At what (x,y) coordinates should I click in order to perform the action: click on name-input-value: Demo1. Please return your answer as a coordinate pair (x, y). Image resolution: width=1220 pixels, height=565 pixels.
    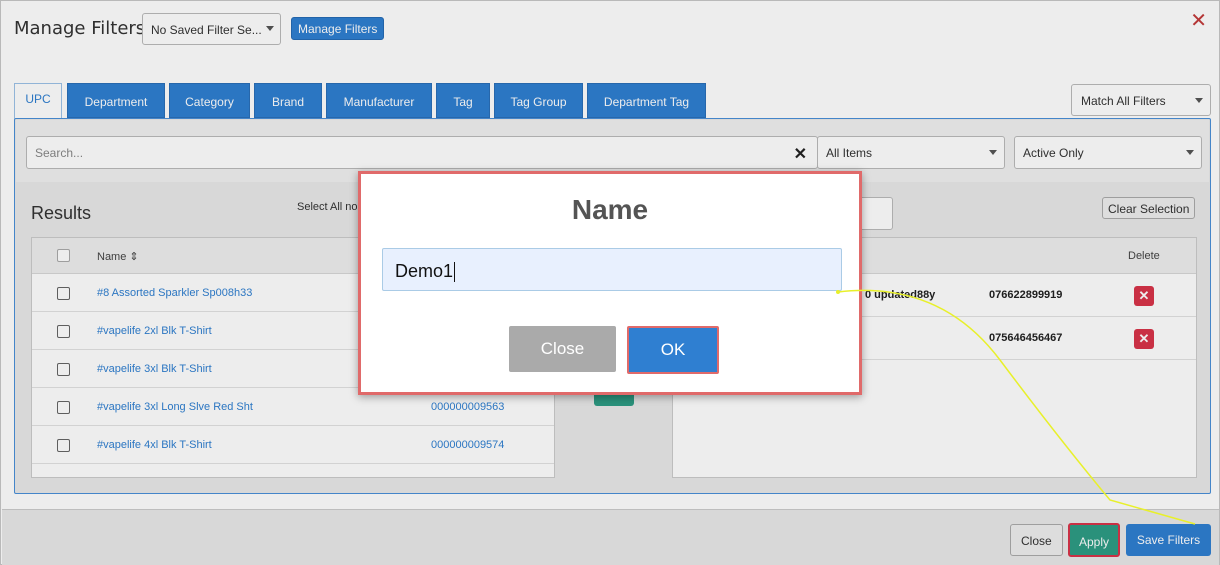
    Looking at the image, I should click on (424, 271).